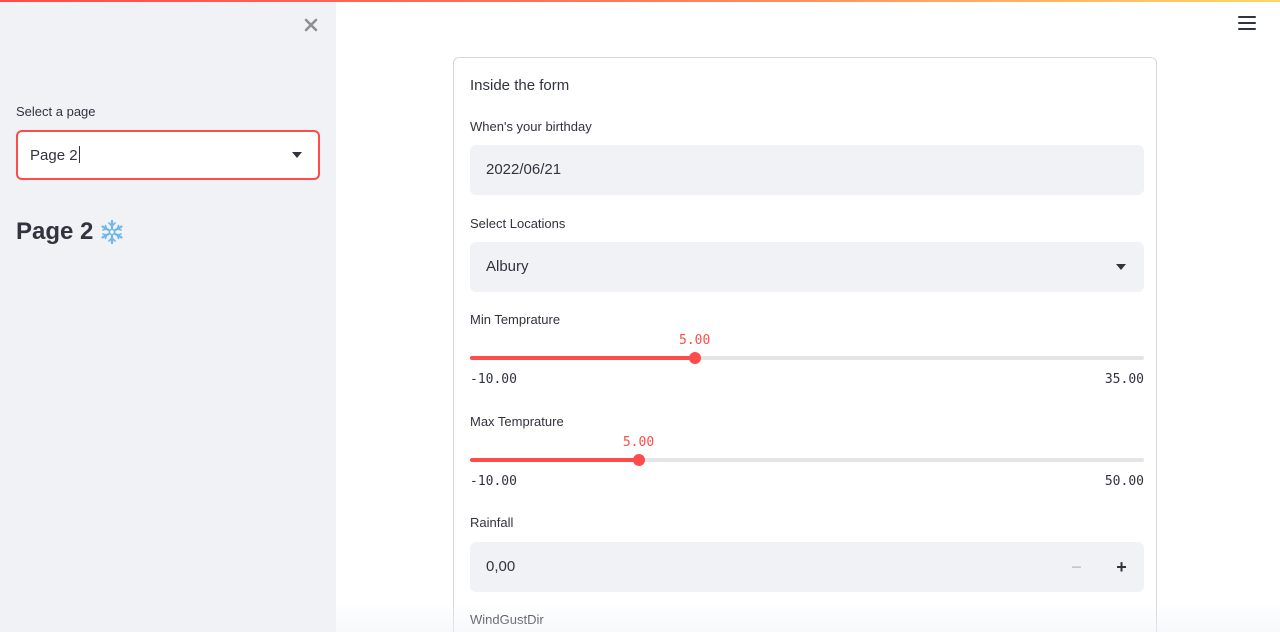  I want to click on close-icon, so click(311, 25).